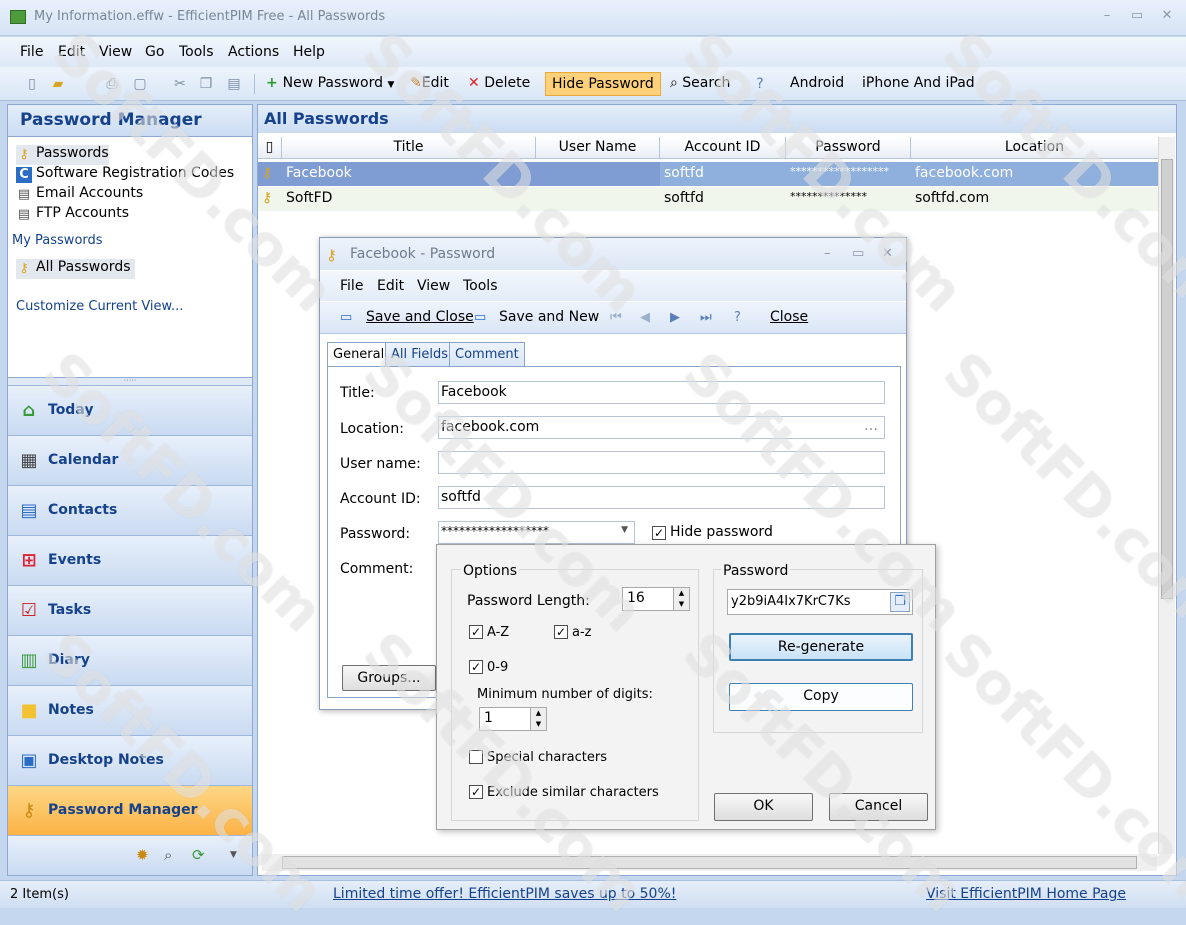  I want to click on close-icon: ✕, so click(1167, 17).